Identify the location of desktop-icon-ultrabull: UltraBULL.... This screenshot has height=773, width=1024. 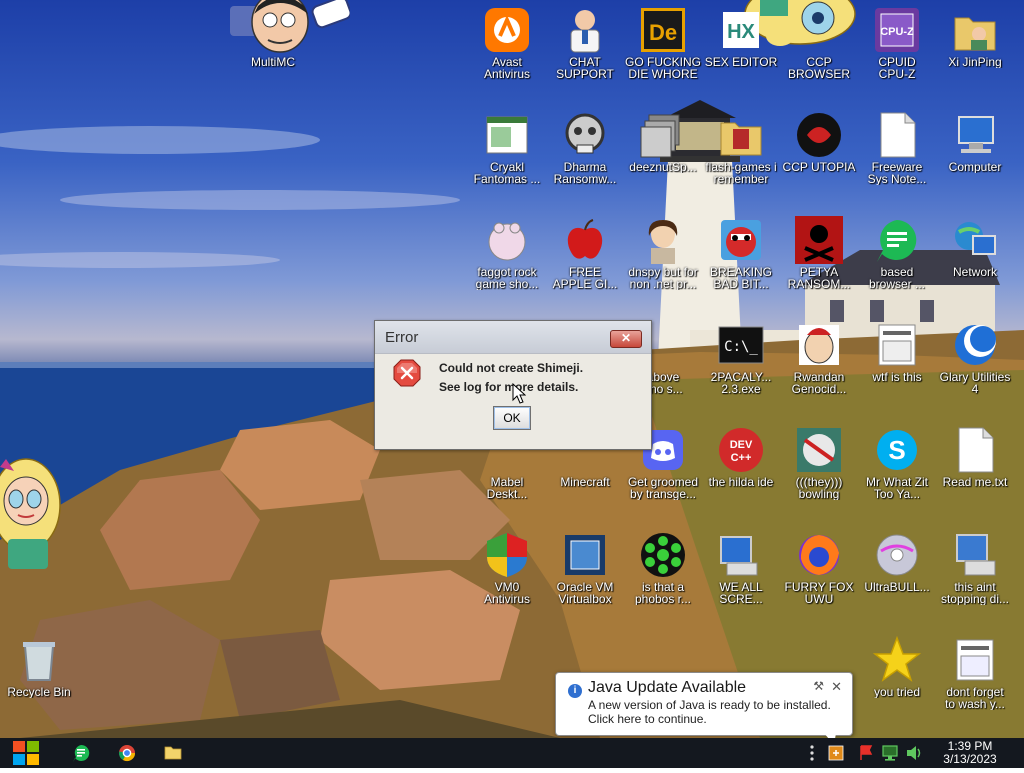
(897, 562).